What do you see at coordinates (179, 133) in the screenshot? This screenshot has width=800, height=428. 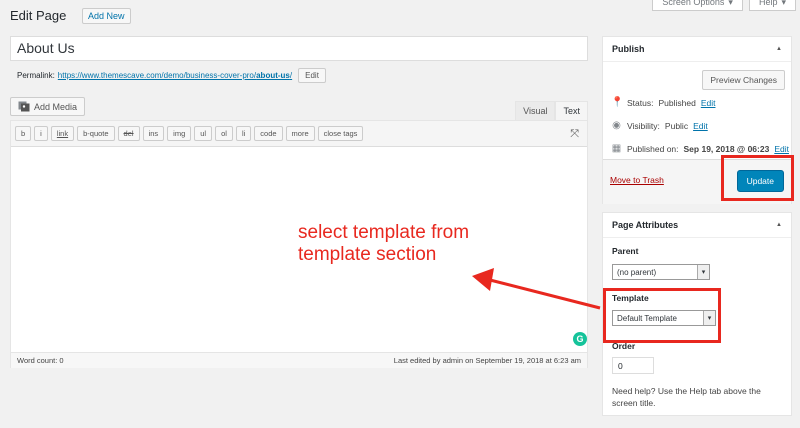 I see `qt-img-button: img` at bounding box center [179, 133].